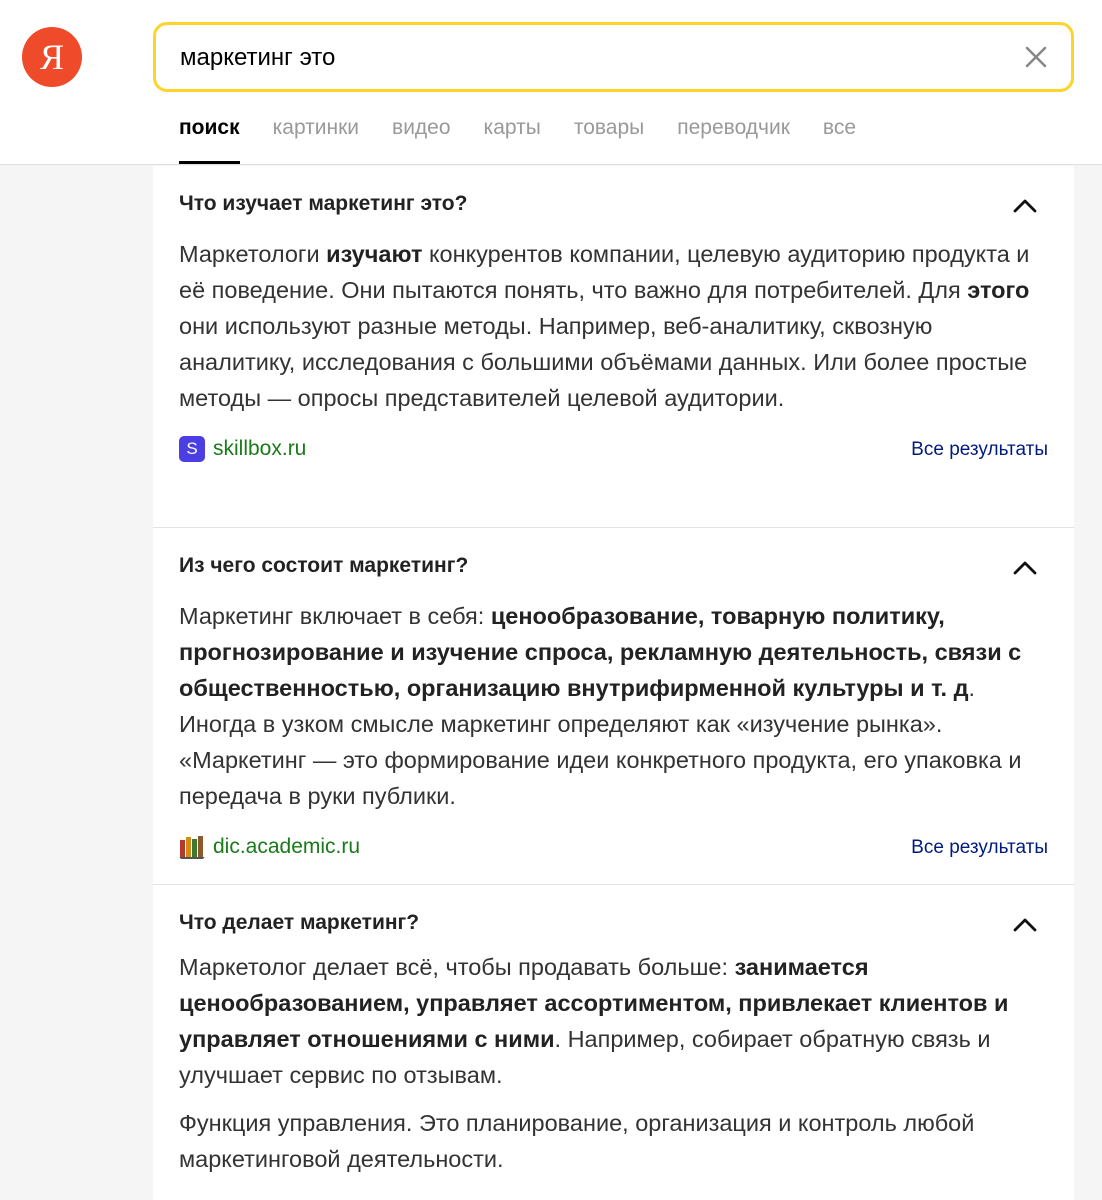 Image resolution: width=1102 pixels, height=1200 pixels. I want to click on answer-highlight: изучают, so click(374, 254).